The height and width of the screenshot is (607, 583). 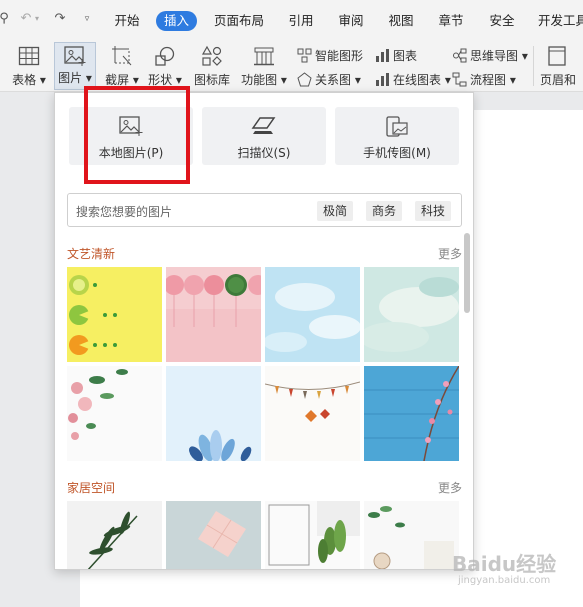 What do you see at coordinates (450, 487) in the screenshot?
I see `section-more-home-space: 更多` at bounding box center [450, 487].